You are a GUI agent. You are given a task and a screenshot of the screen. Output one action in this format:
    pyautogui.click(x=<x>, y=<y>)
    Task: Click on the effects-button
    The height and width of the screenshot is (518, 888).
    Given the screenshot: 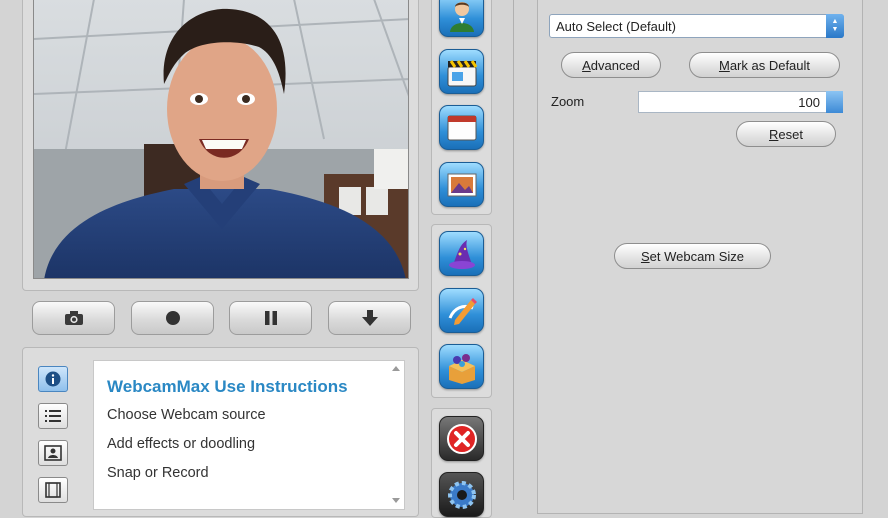 What is the action you would take?
    pyautogui.click(x=461, y=366)
    